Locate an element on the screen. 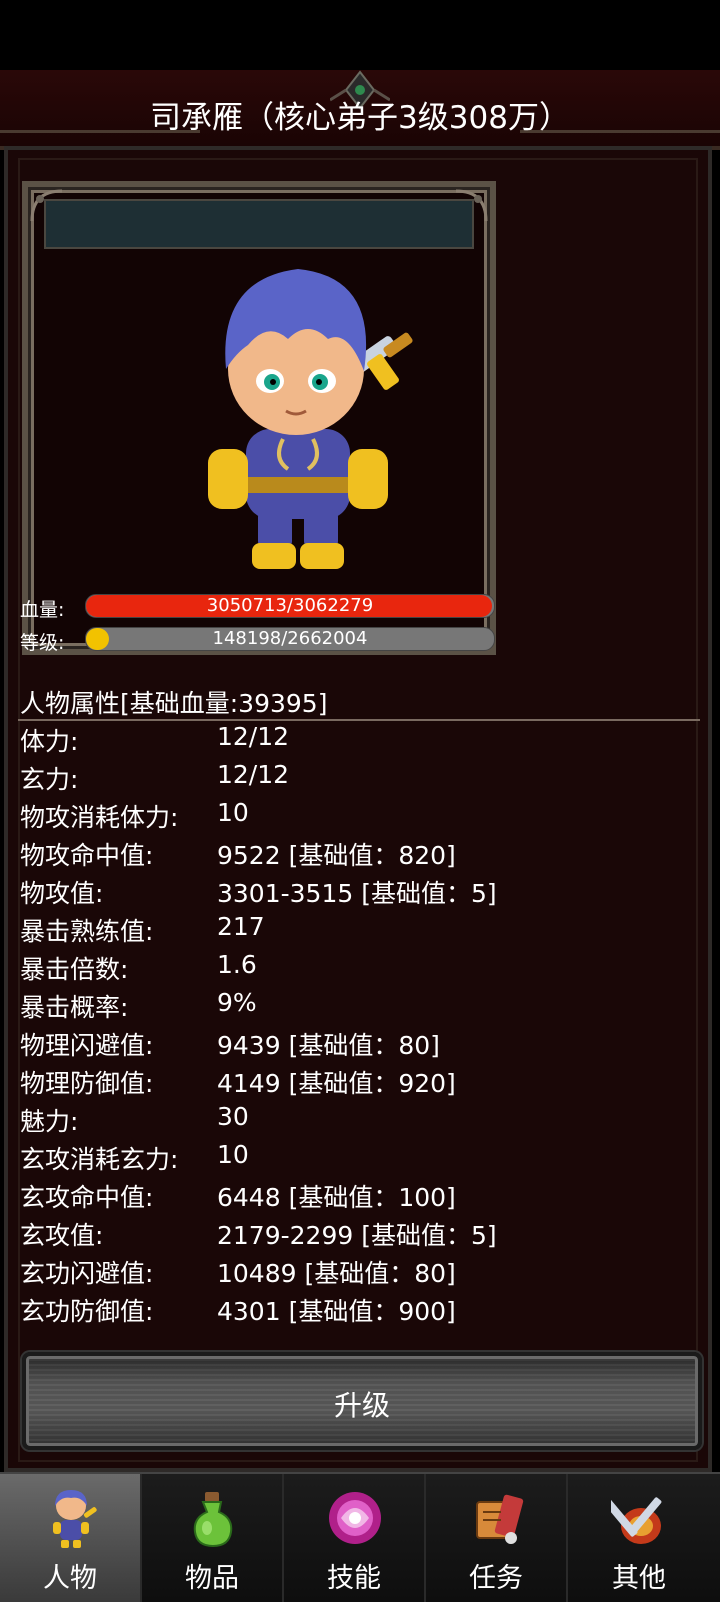 The width and height of the screenshot is (720, 1602). tab-character: 人物 is located at coordinates (71, 1538).